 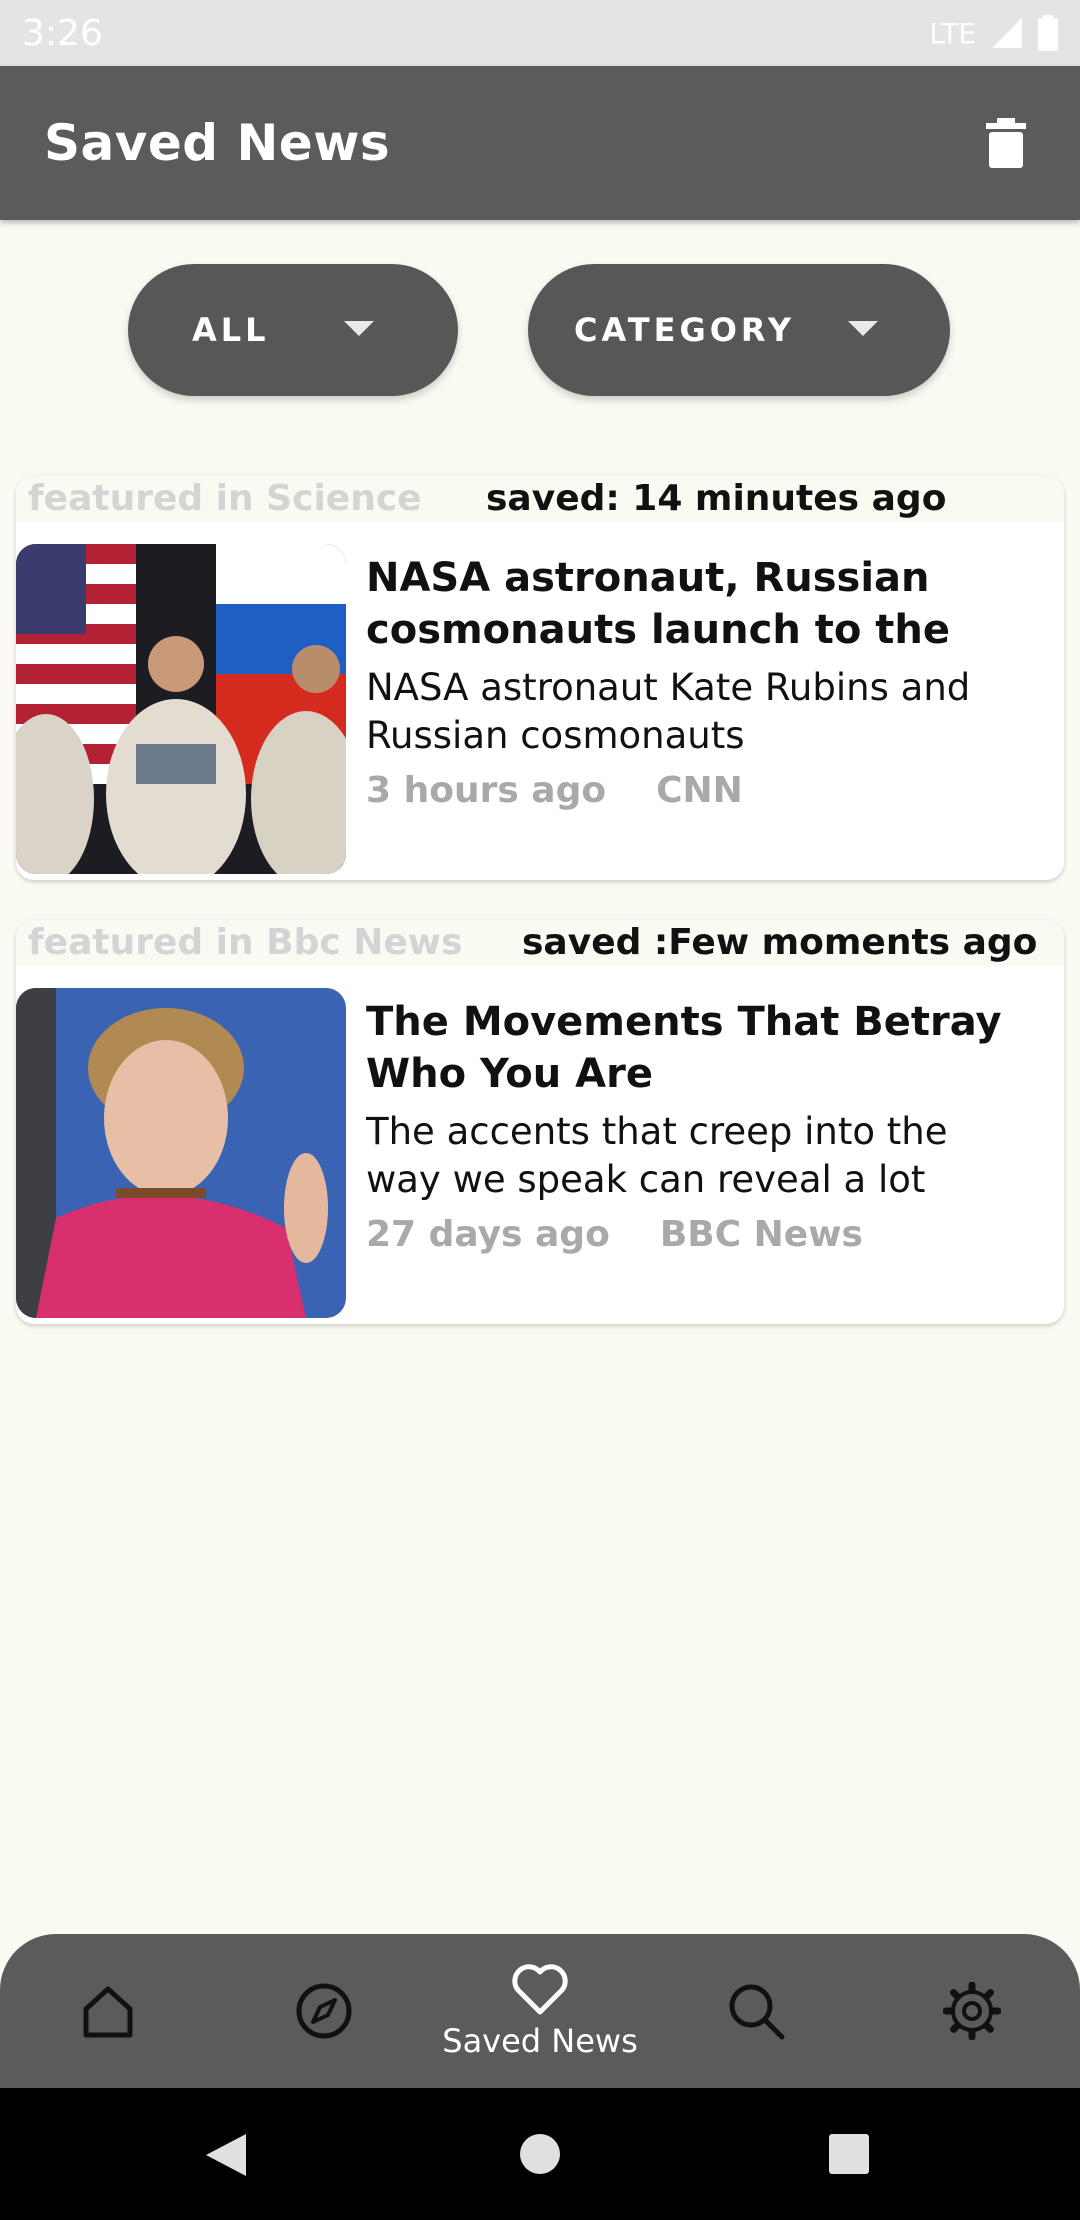 I want to click on page-title: Saved News, so click(x=217, y=143).